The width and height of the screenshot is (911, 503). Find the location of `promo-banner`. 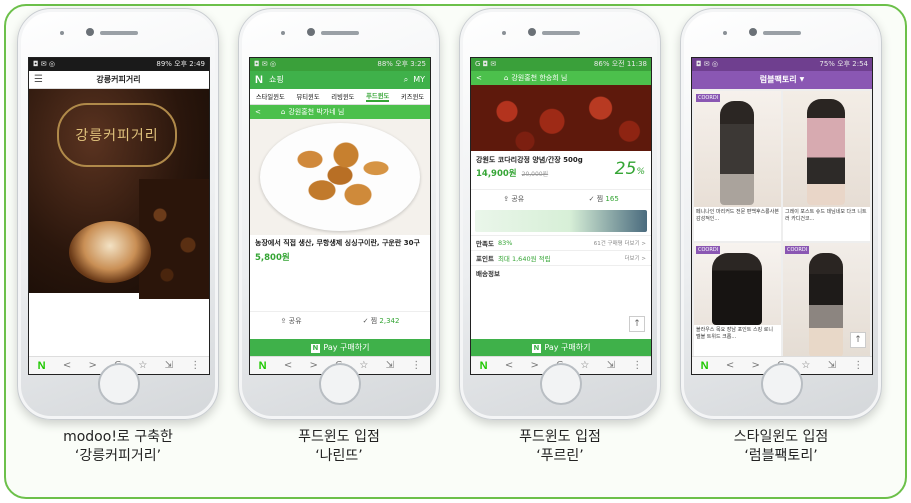

promo-banner is located at coordinates (561, 221).